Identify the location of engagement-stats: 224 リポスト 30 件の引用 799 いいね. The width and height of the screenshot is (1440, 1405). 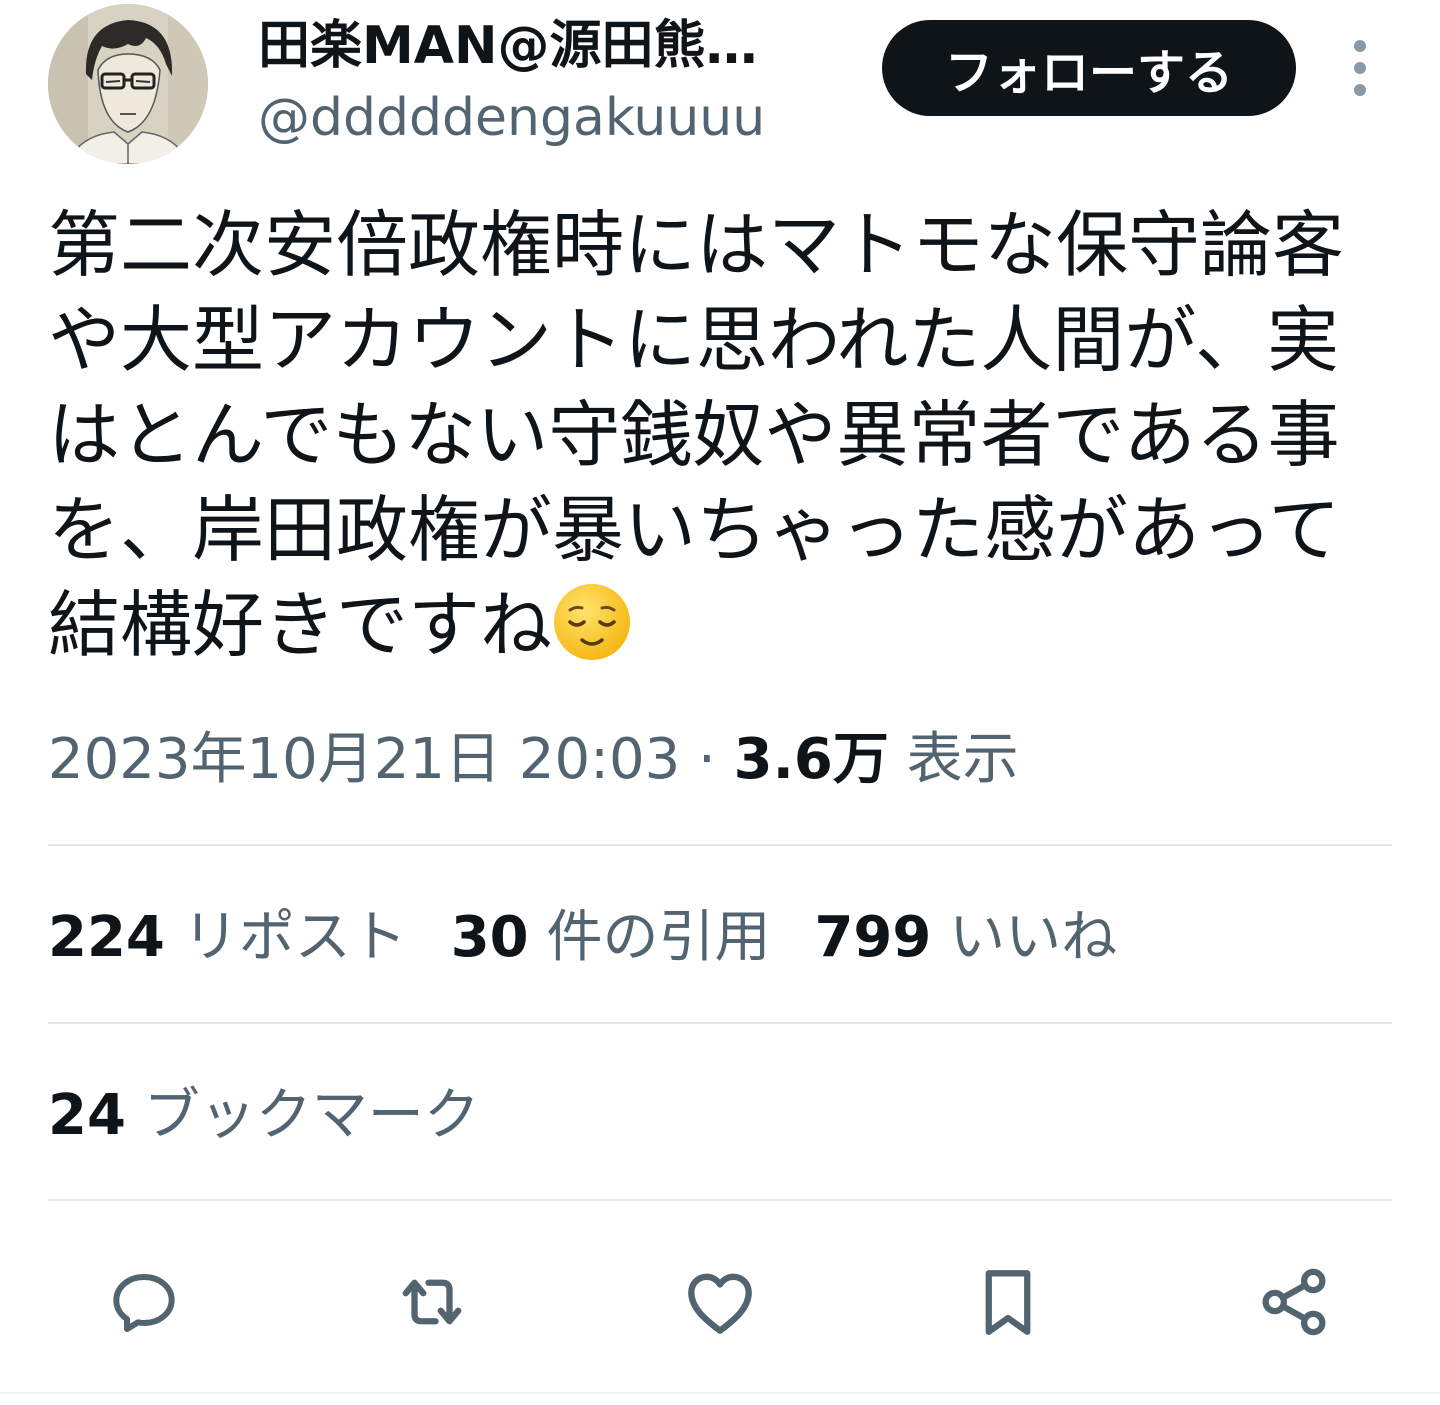
(604, 938).